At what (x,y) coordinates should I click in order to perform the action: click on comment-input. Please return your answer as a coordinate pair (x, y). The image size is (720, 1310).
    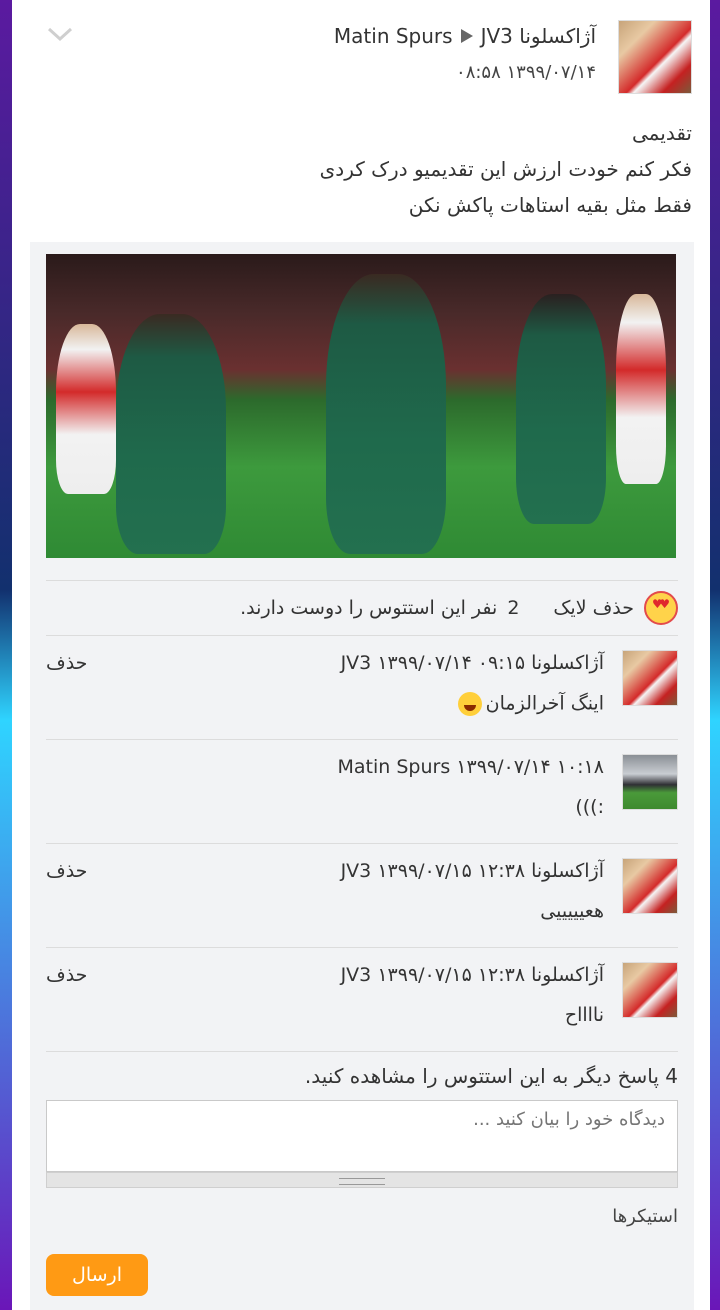
    Looking at the image, I should click on (362, 1136).